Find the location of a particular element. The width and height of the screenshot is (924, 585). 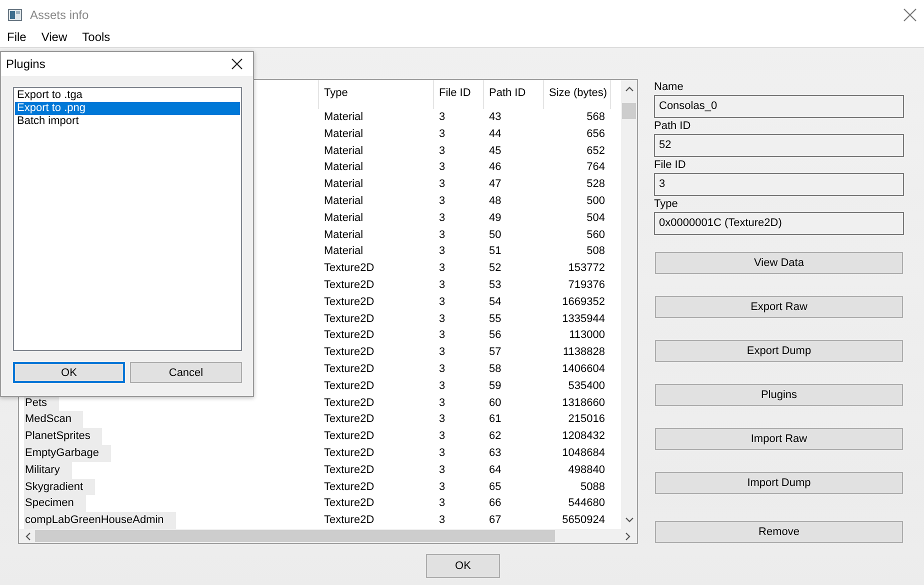

table-cell-text: 66 is located at coordinates (495, 504).